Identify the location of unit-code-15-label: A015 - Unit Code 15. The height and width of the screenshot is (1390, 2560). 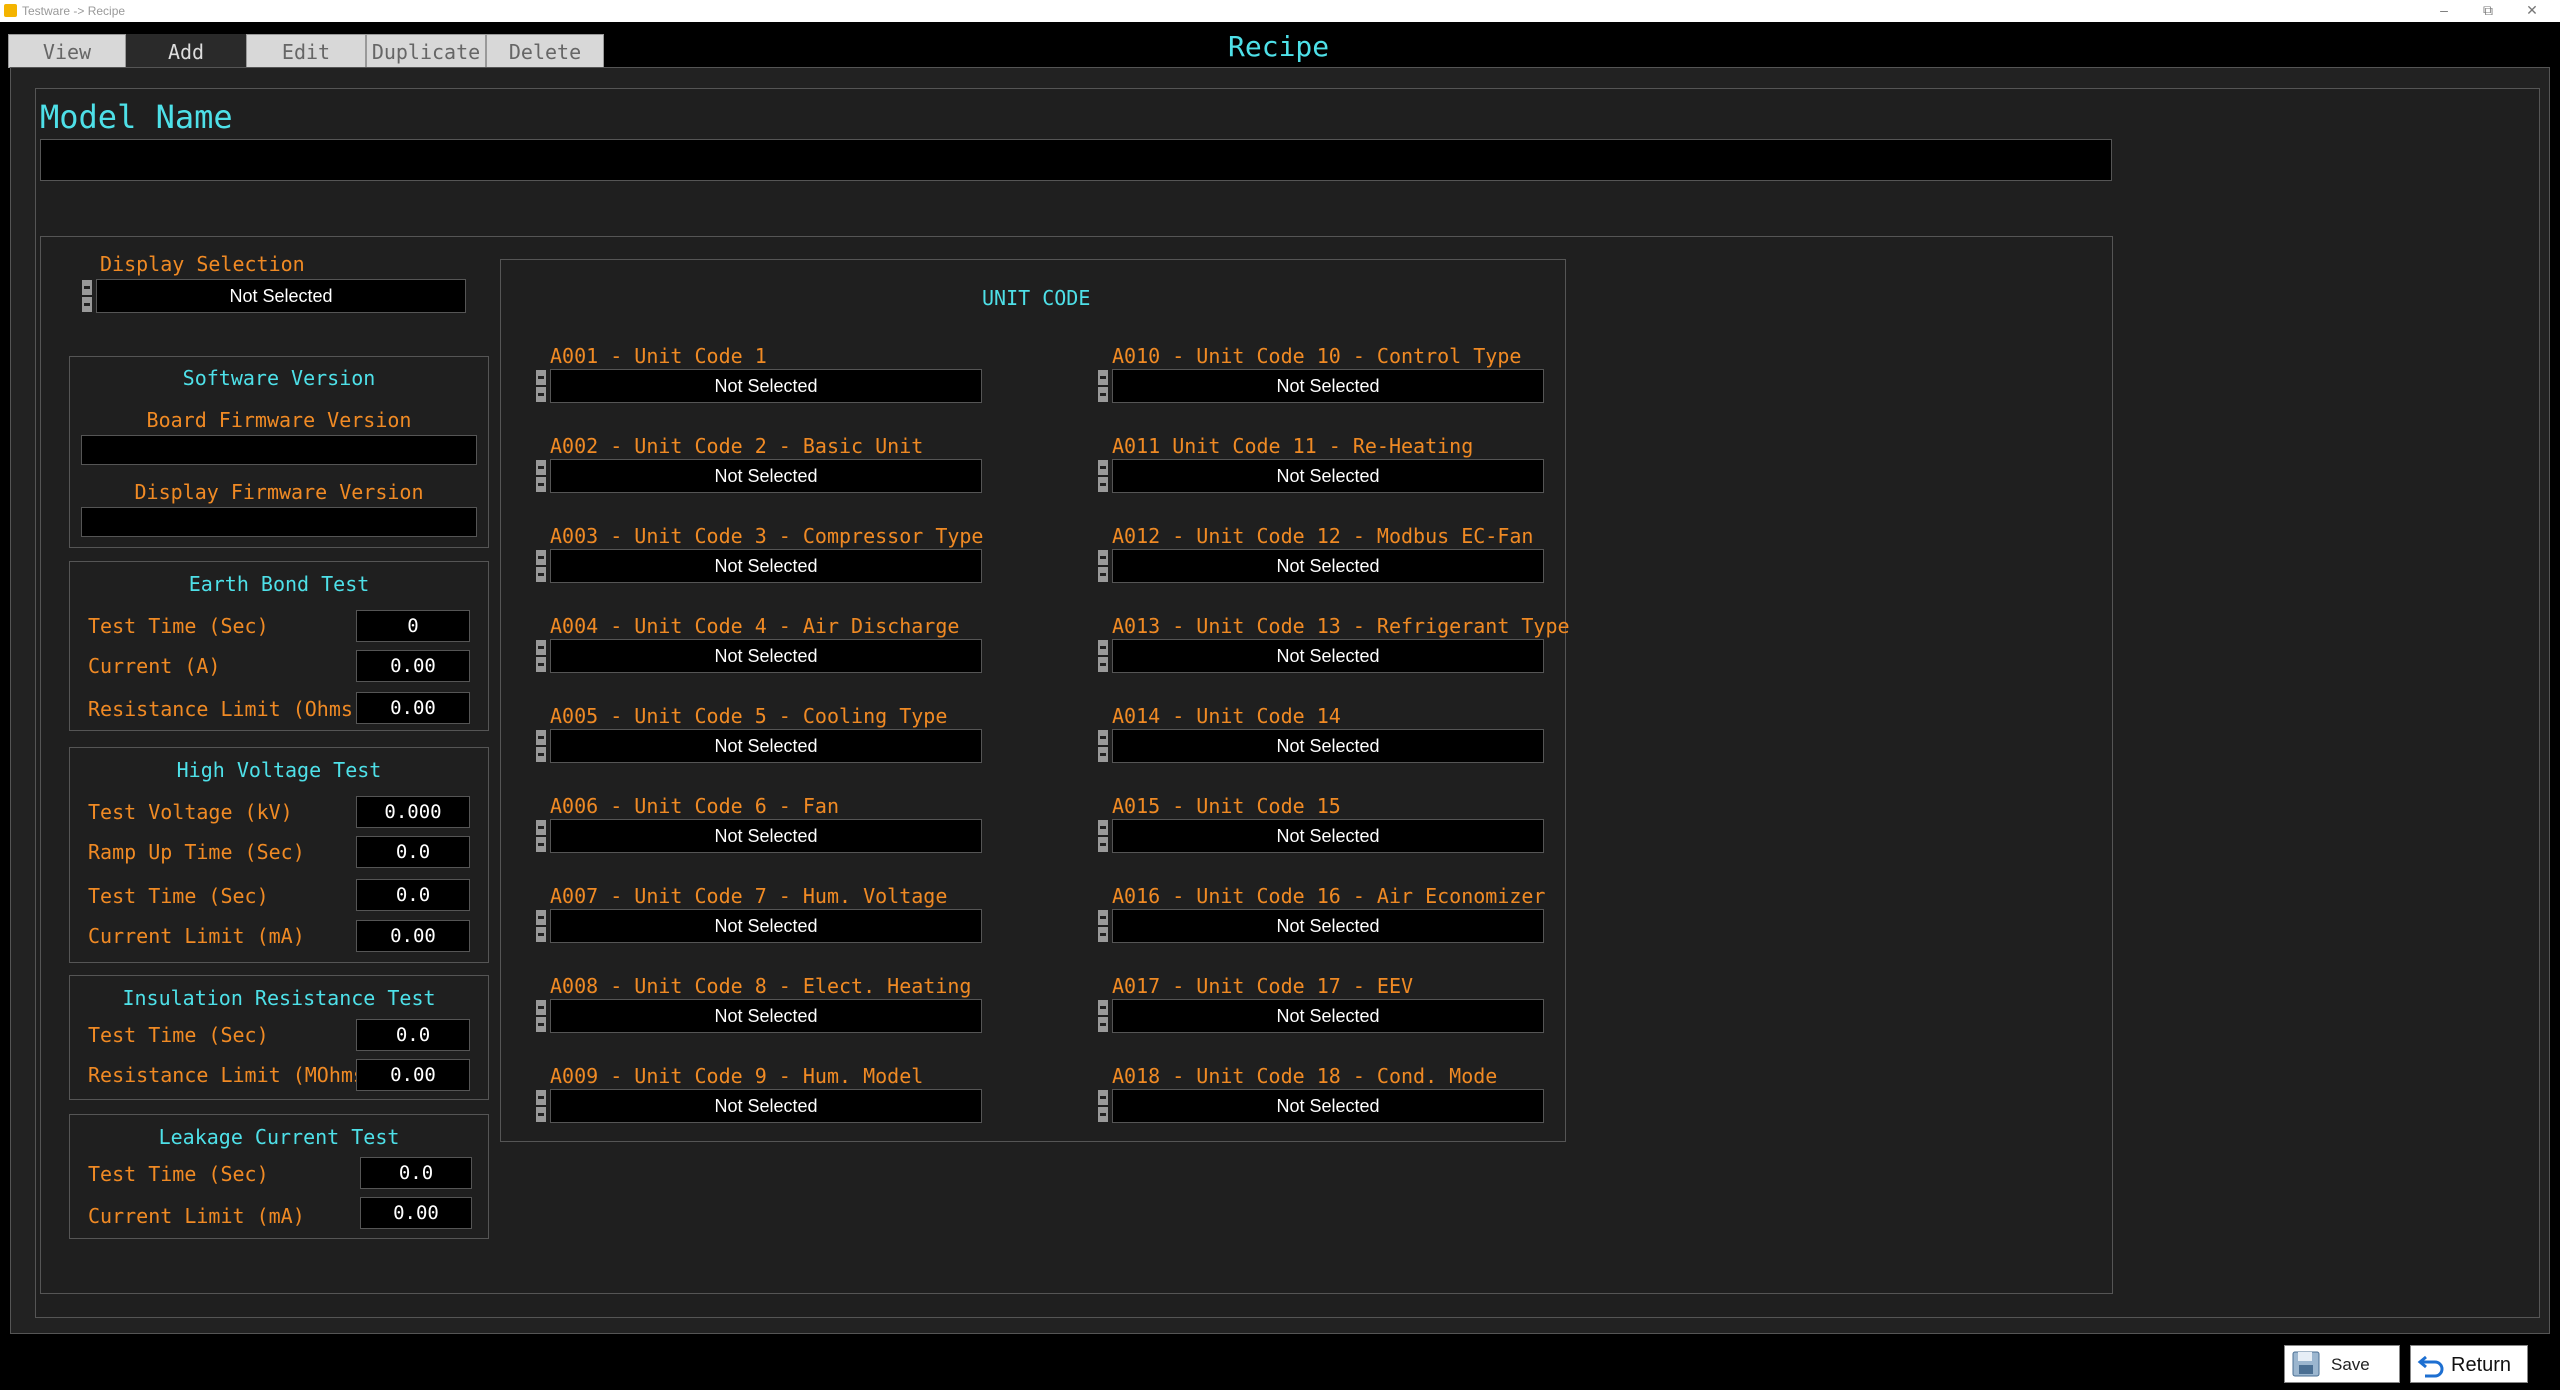
(1226, 806).